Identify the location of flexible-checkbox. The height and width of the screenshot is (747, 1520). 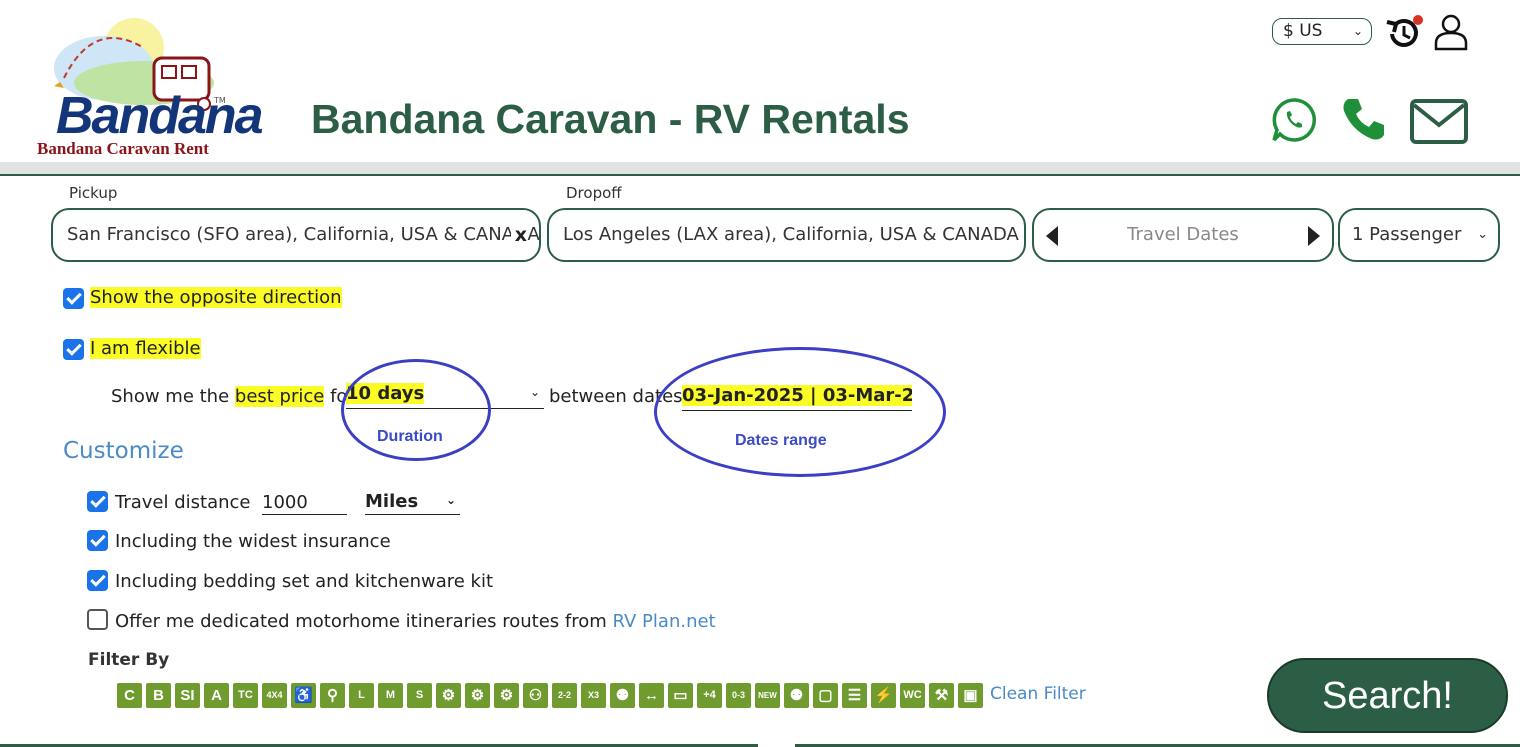
(73, 349).